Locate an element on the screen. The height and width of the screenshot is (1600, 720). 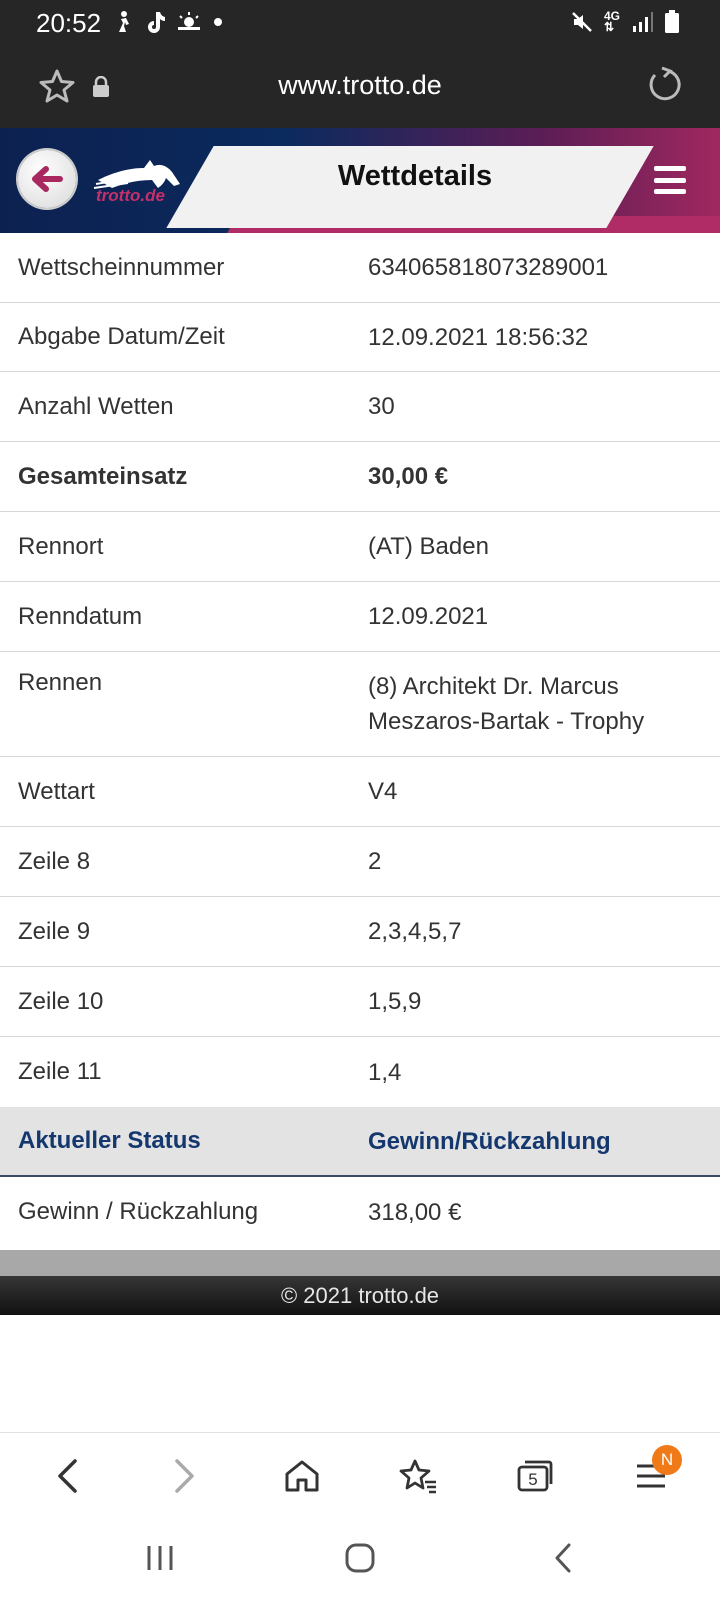
home-button is located at coordinates (360, 1558).